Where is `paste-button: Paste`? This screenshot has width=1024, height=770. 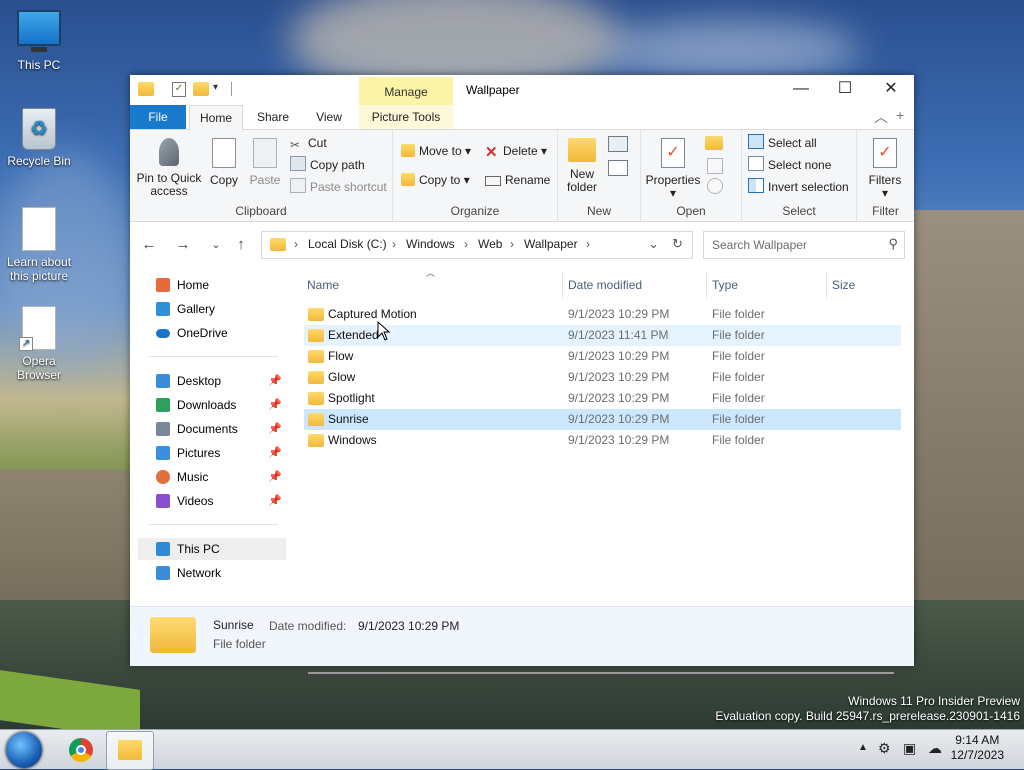
paste-button: Paste is located at coordinates (265, 160).